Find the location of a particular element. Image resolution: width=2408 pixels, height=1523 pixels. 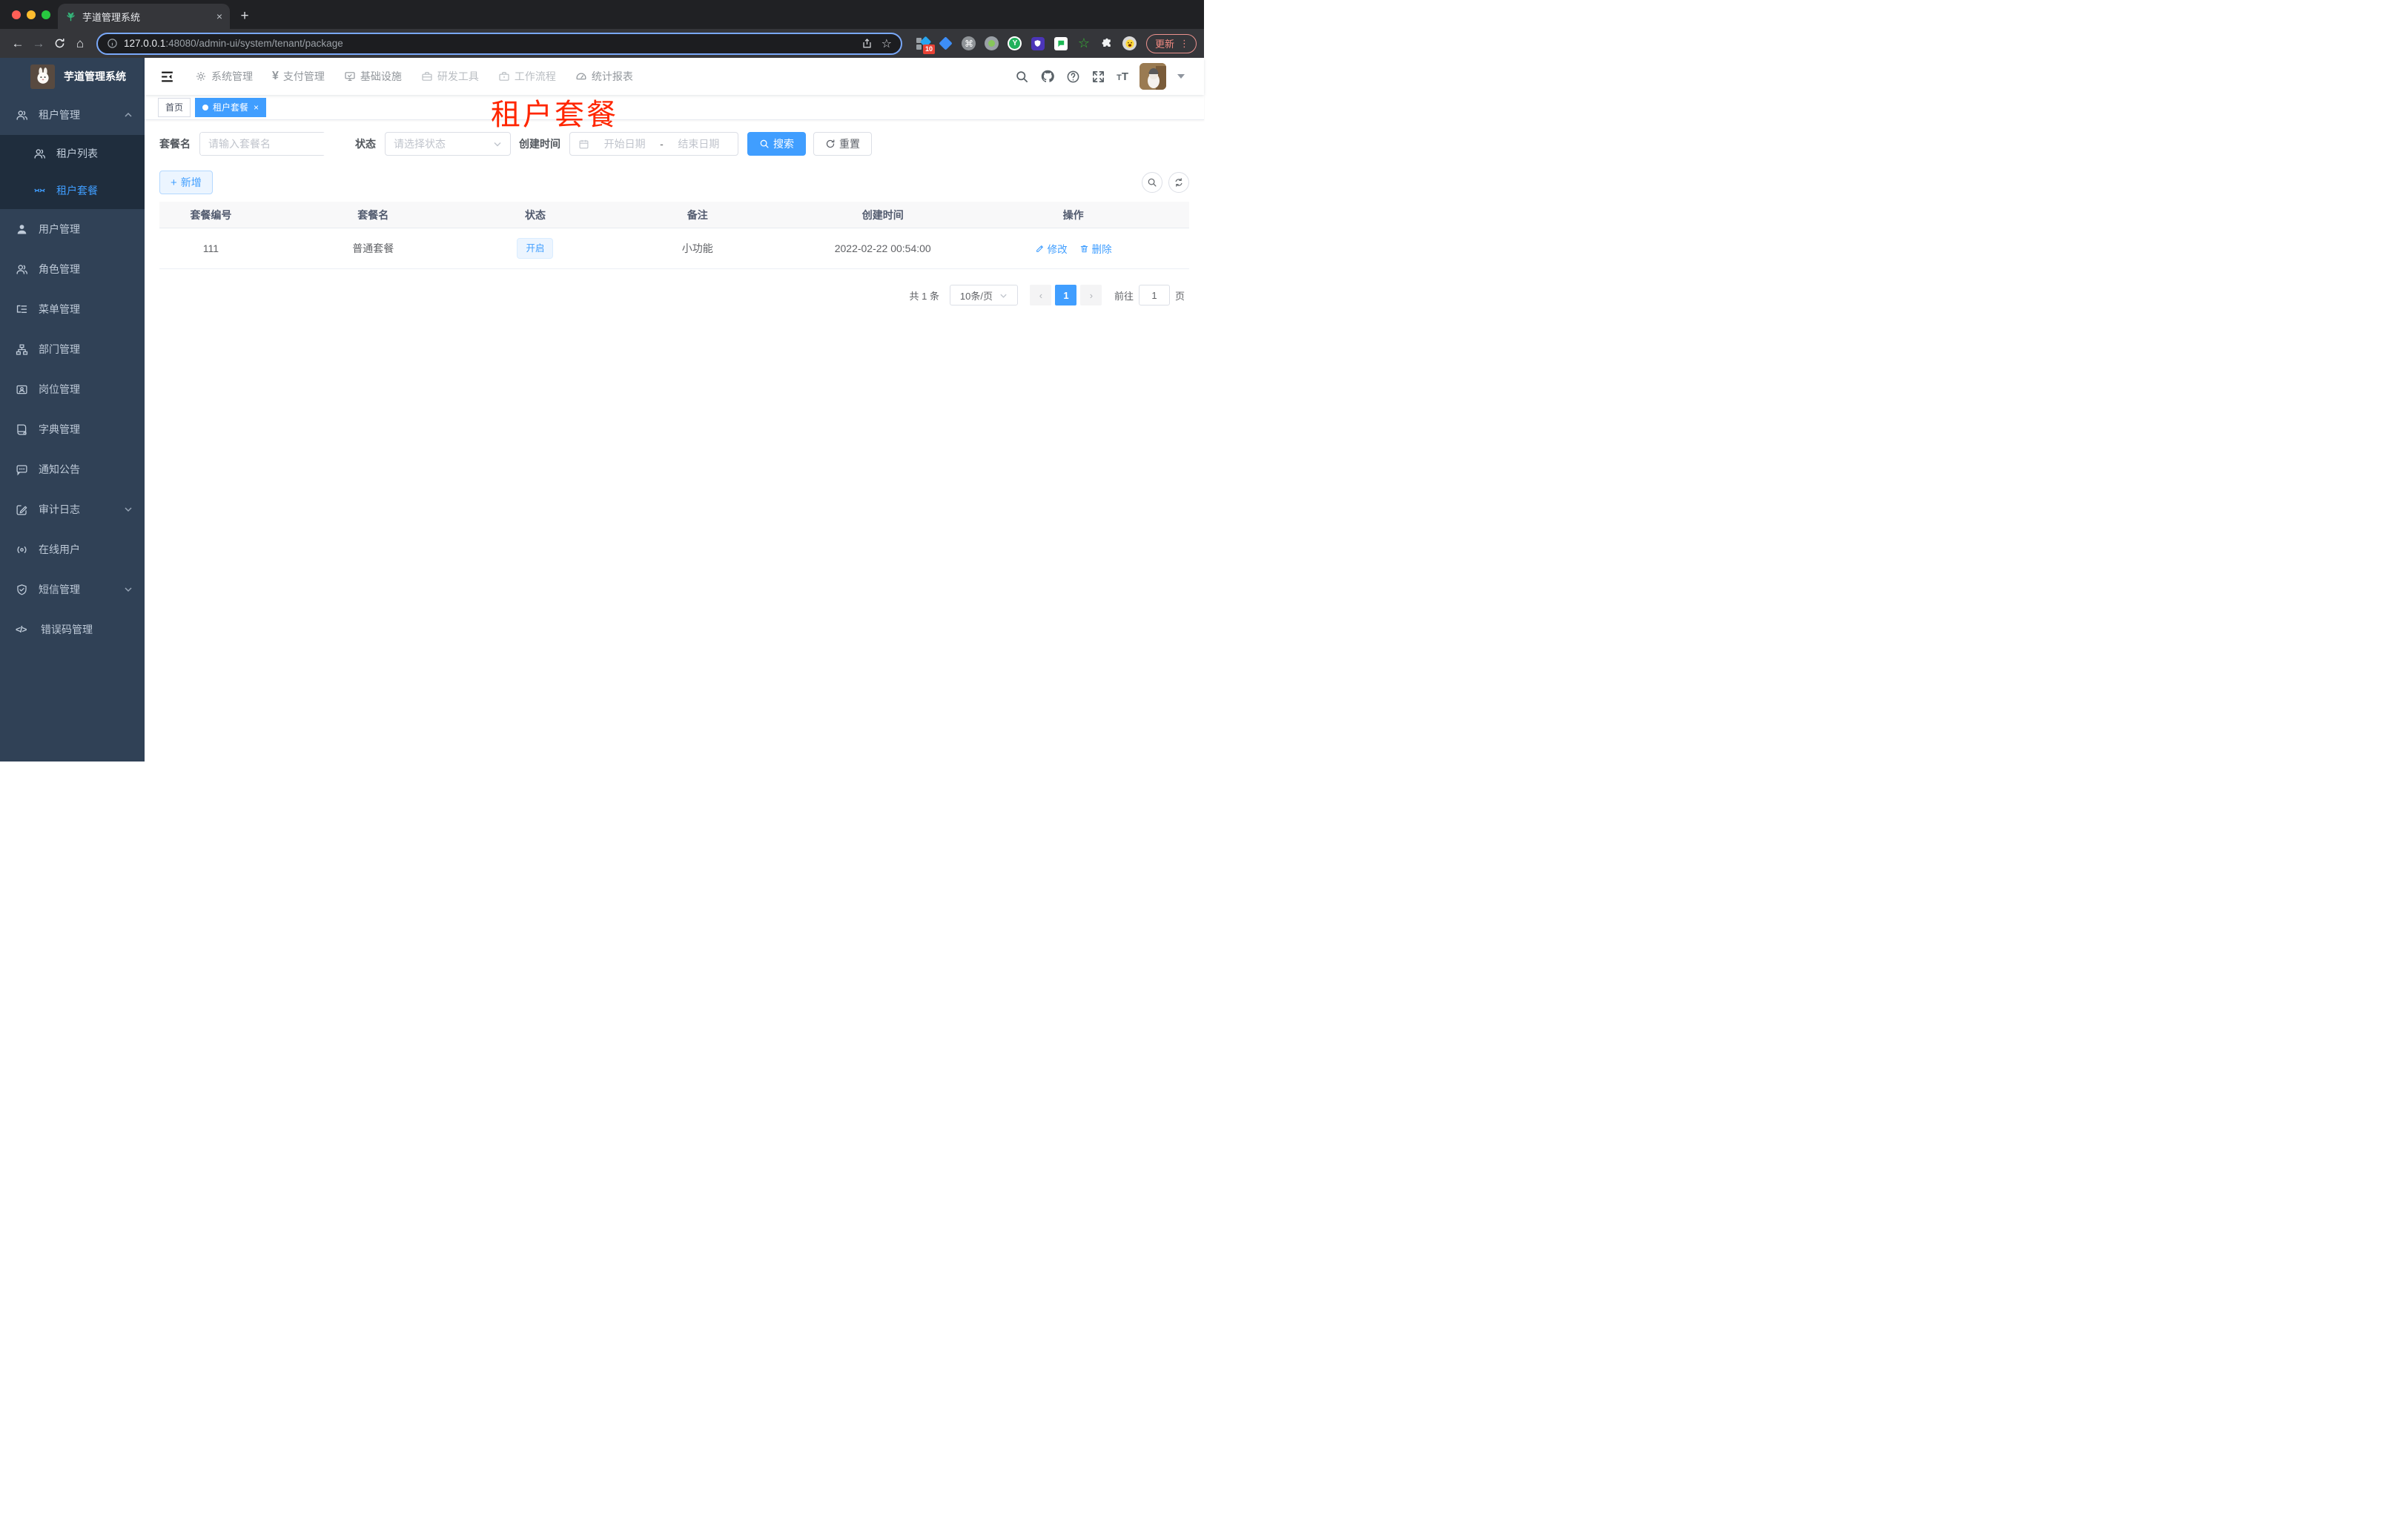

sidebar-item-sms-management: 短信管理 is located at coordinates (72, 589).